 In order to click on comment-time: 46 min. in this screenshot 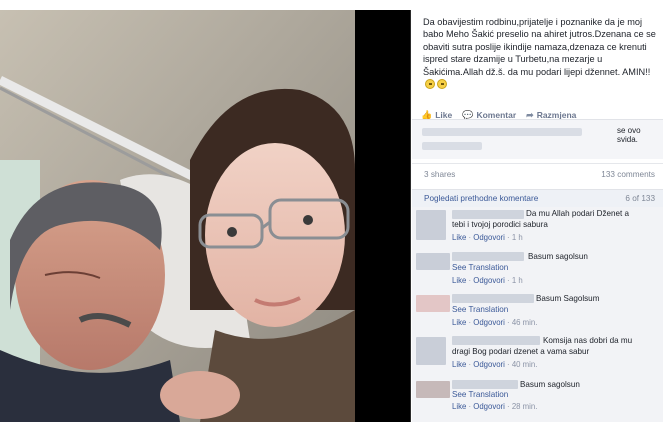, I will do `click(524, 322)`.